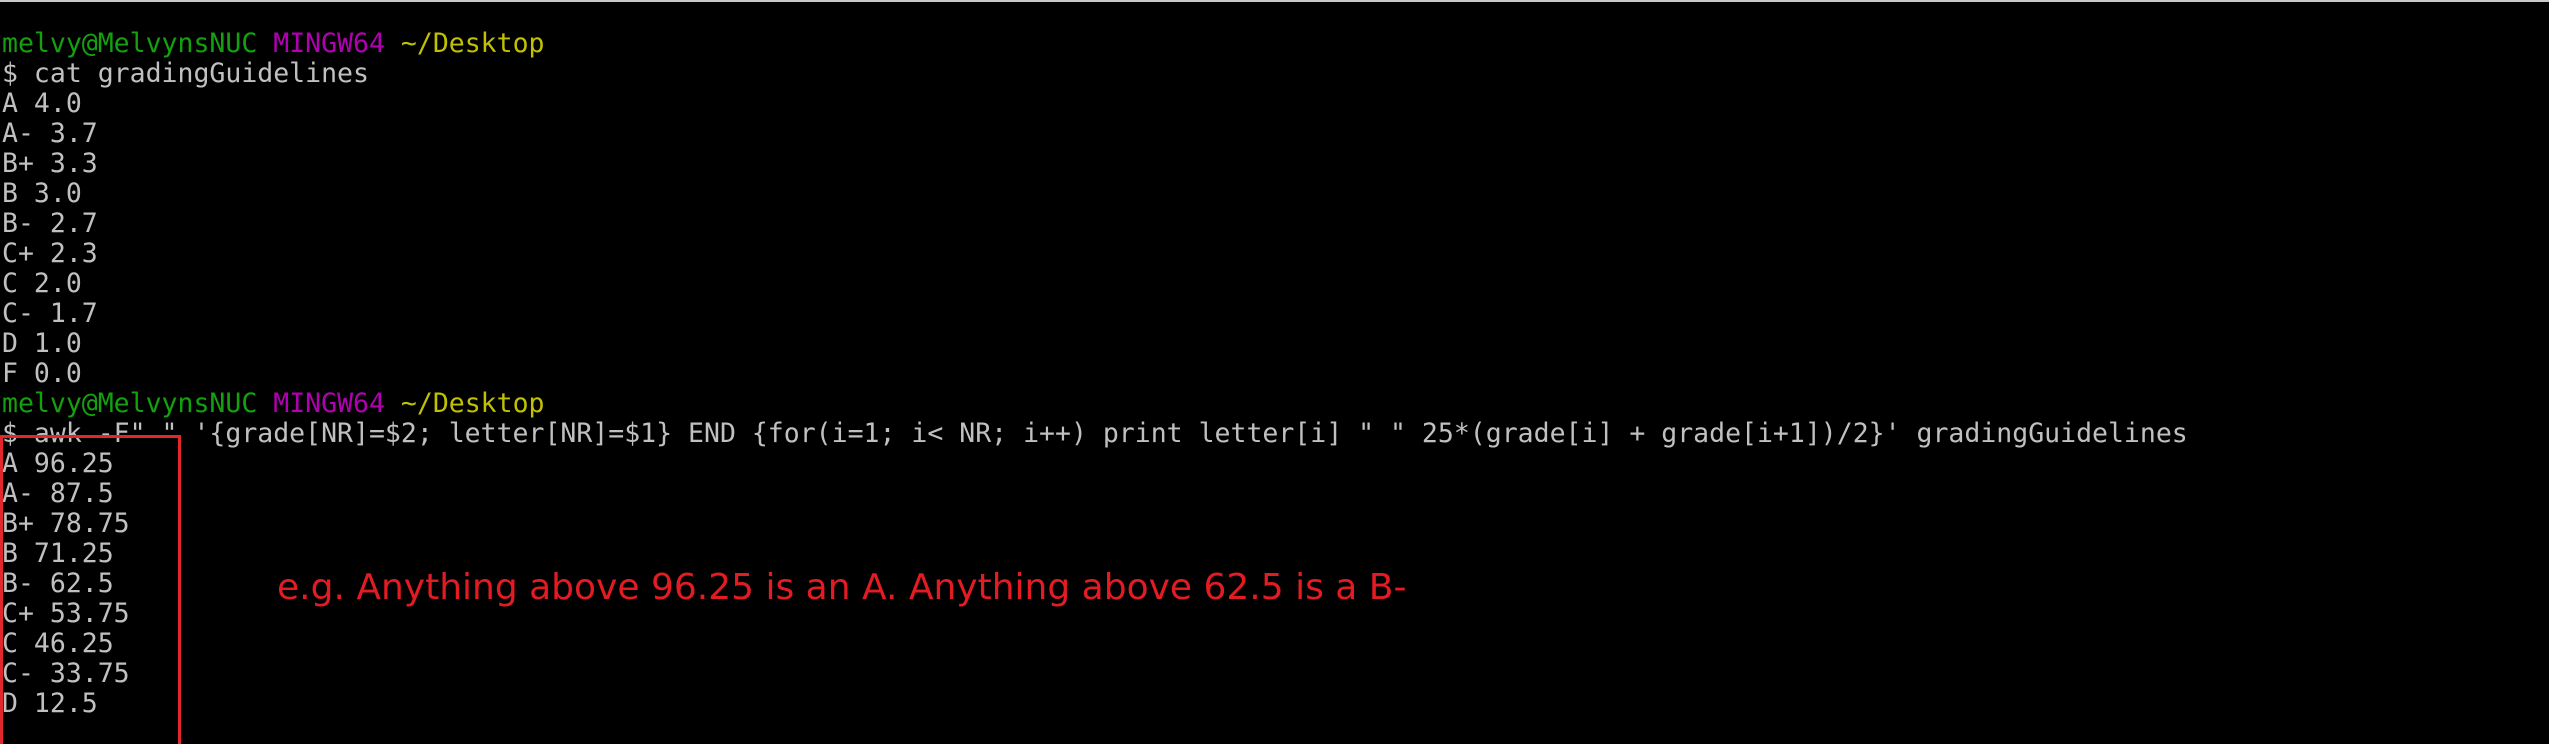 The width and height of the screenshot is (2549, 744). What do you see at coordinates (42, 103) in the screenshot?
I see `output-line: A 4.0` at bounding box center [42, 103].